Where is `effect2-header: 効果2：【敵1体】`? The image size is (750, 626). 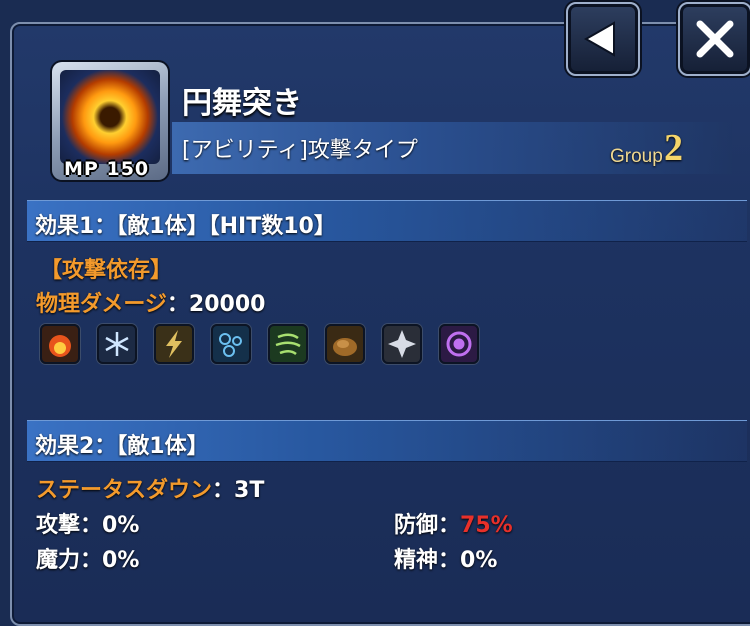 effect2-header: 効果2：【敵1体】 is located at coordinates (387, 441).